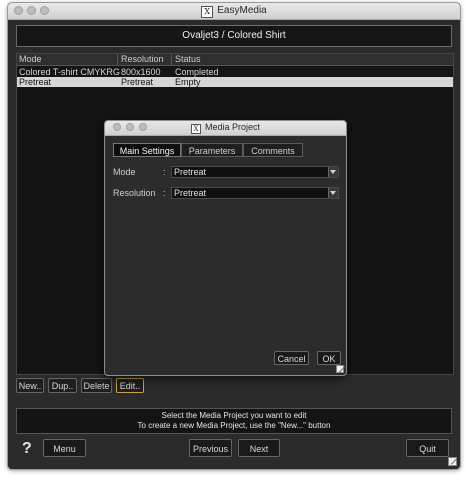  I want to click on mode-select: Pretreat, so click(255, 172).